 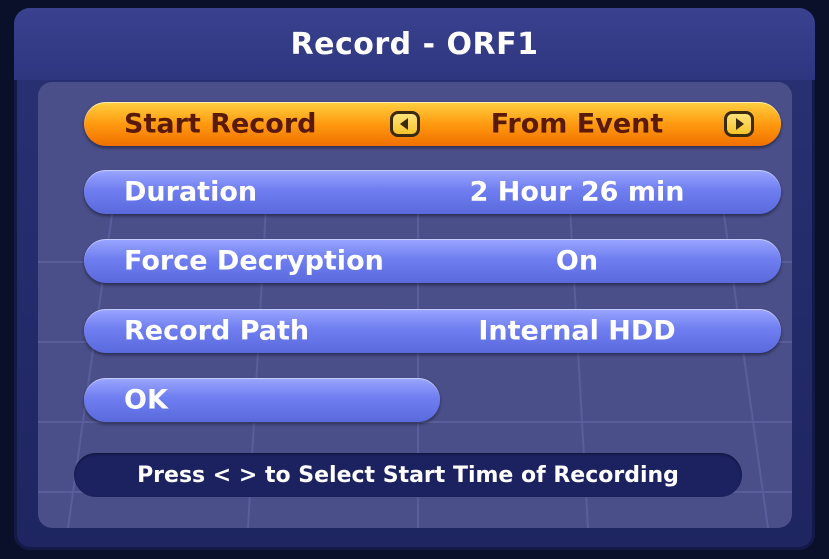 I want to click on row-duration: Duration 2 Hour 26 min, so click(x=432, y=192).